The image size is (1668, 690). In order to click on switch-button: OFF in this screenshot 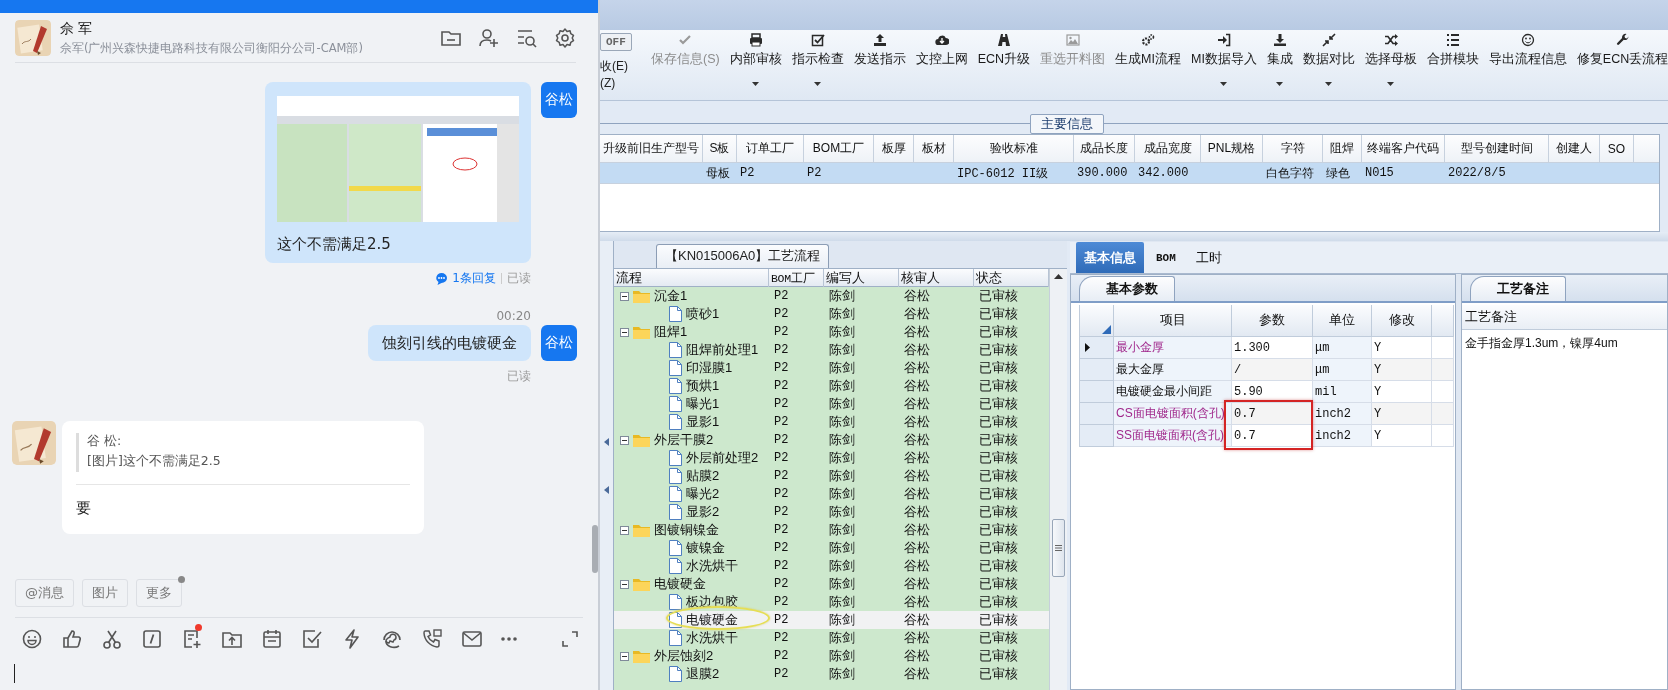, I will do `click(616, 42)`.